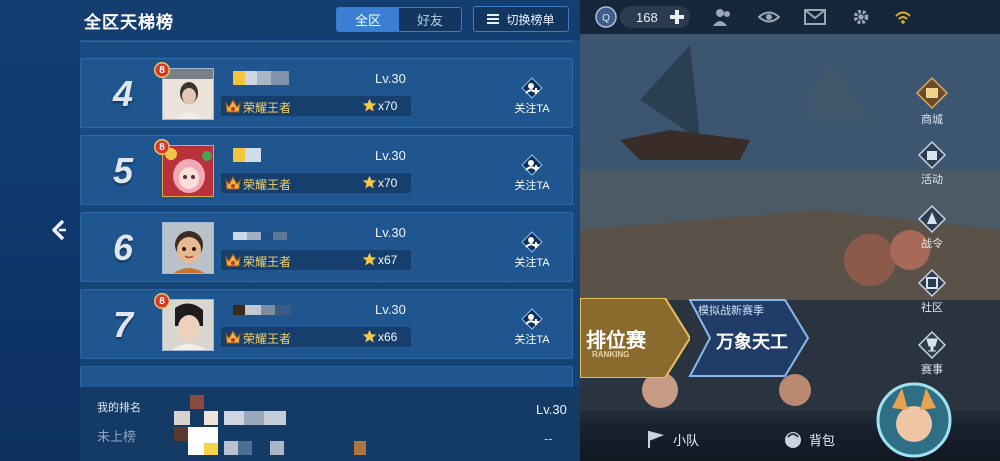  What do you see at coordinates (326, 324) in the screenshot?
I see `table-row: 7 8 Lv.30 荣耀王者 x66 关注TA` at bounding box center [326, 324].